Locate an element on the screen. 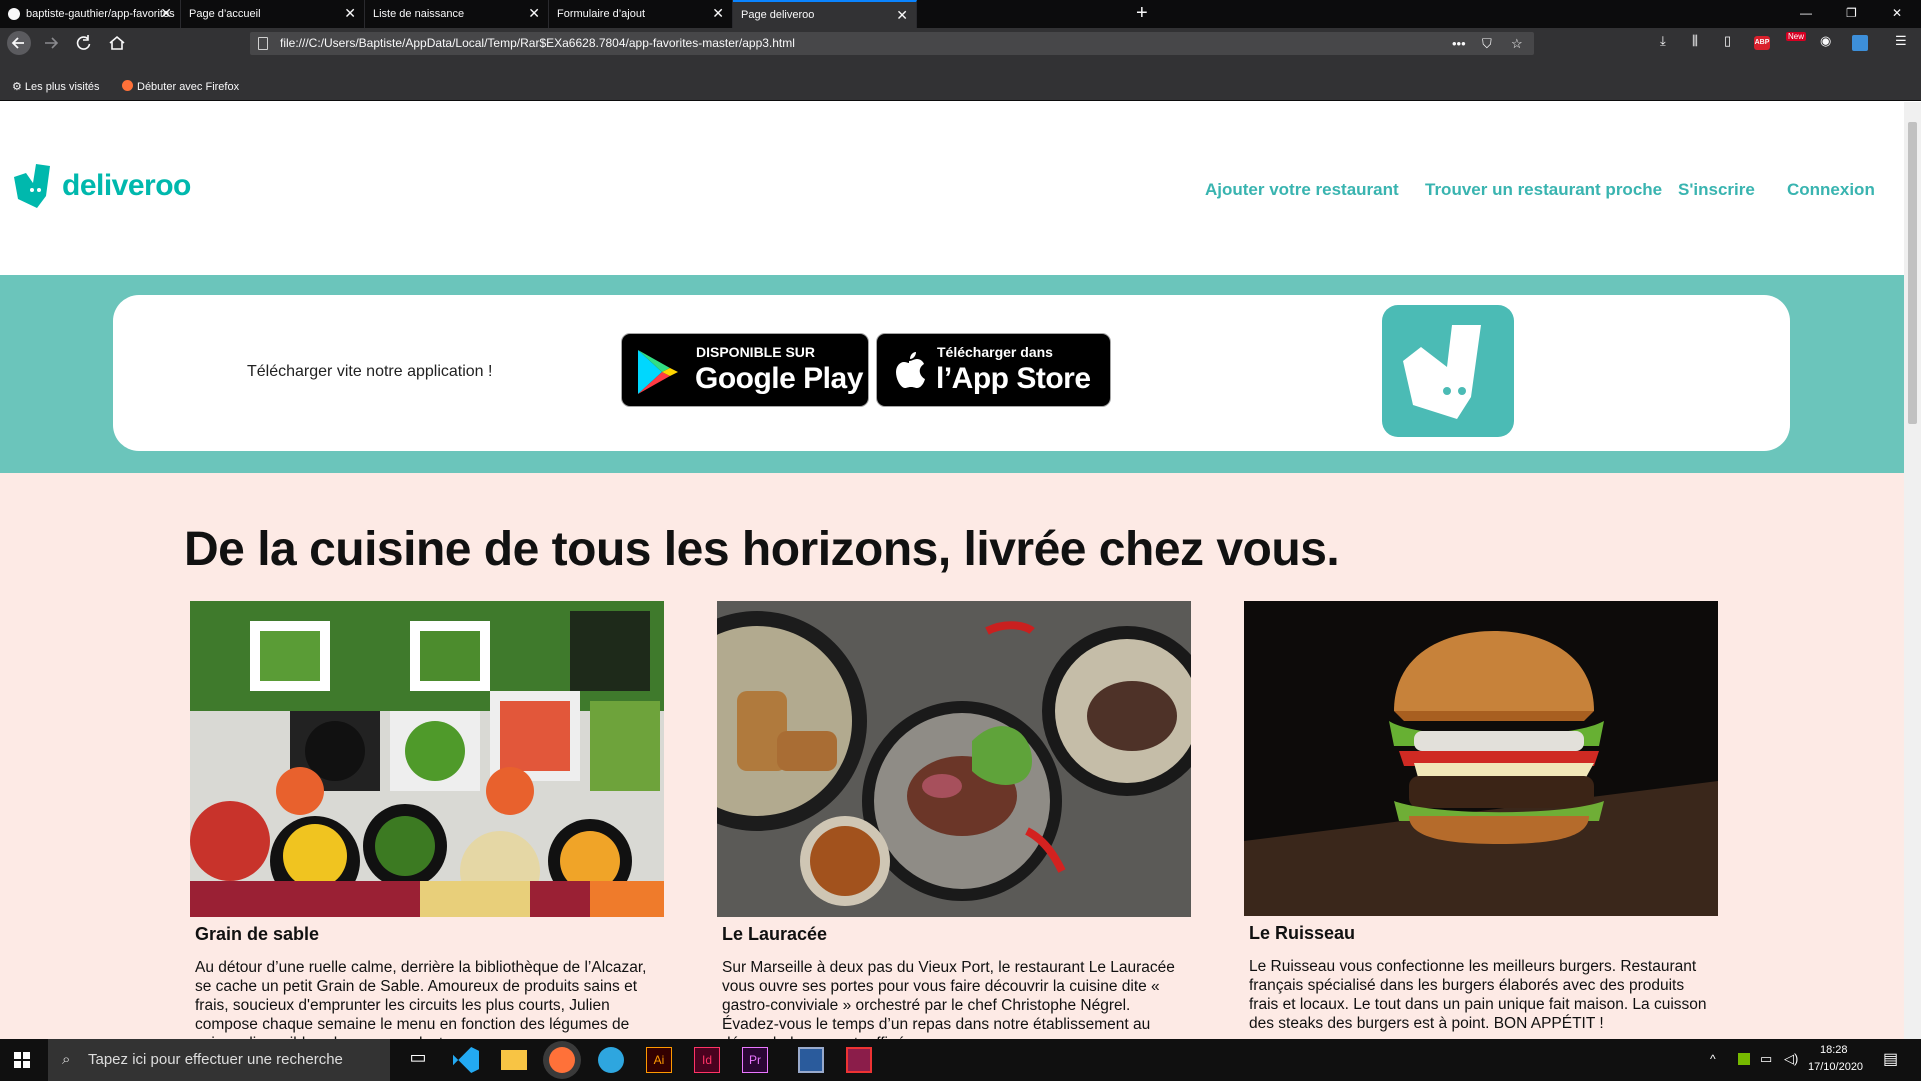 The height and width of the screenshot is (1081, 1921). tab-github: baptiste-gauthier/app-favorites ✕ is located at coordinates (90, 14).